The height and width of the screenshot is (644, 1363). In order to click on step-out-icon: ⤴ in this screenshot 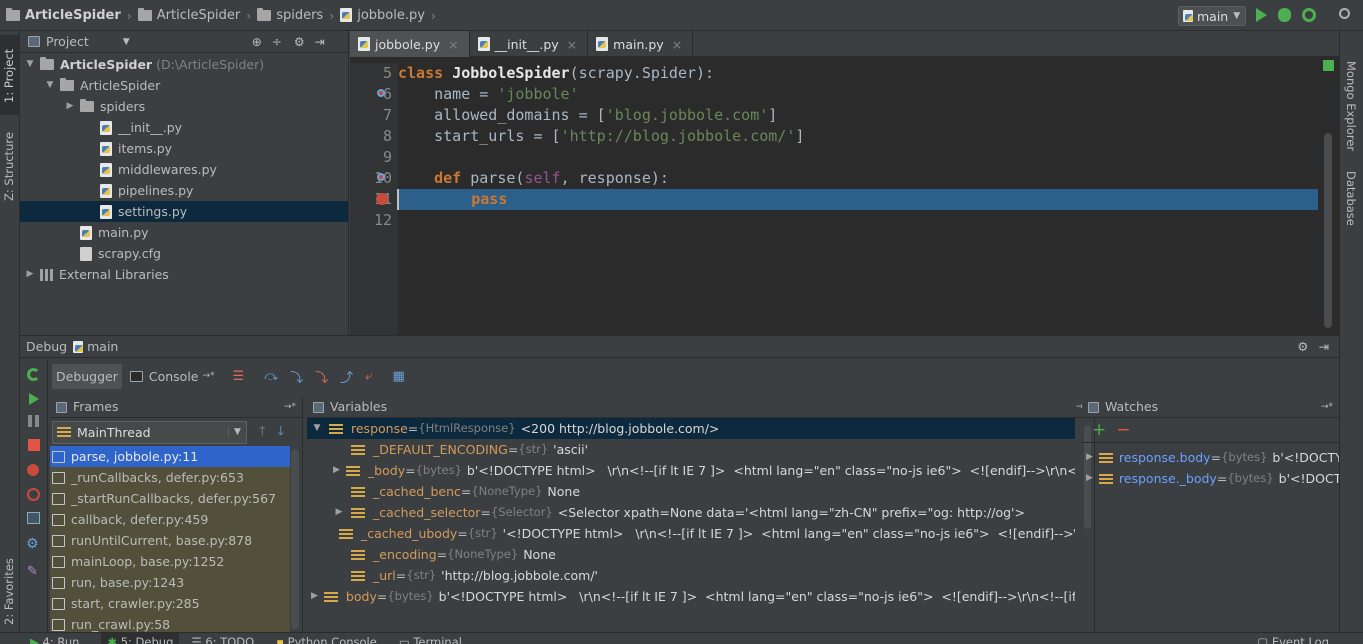, I will do `click(346, 376)`.